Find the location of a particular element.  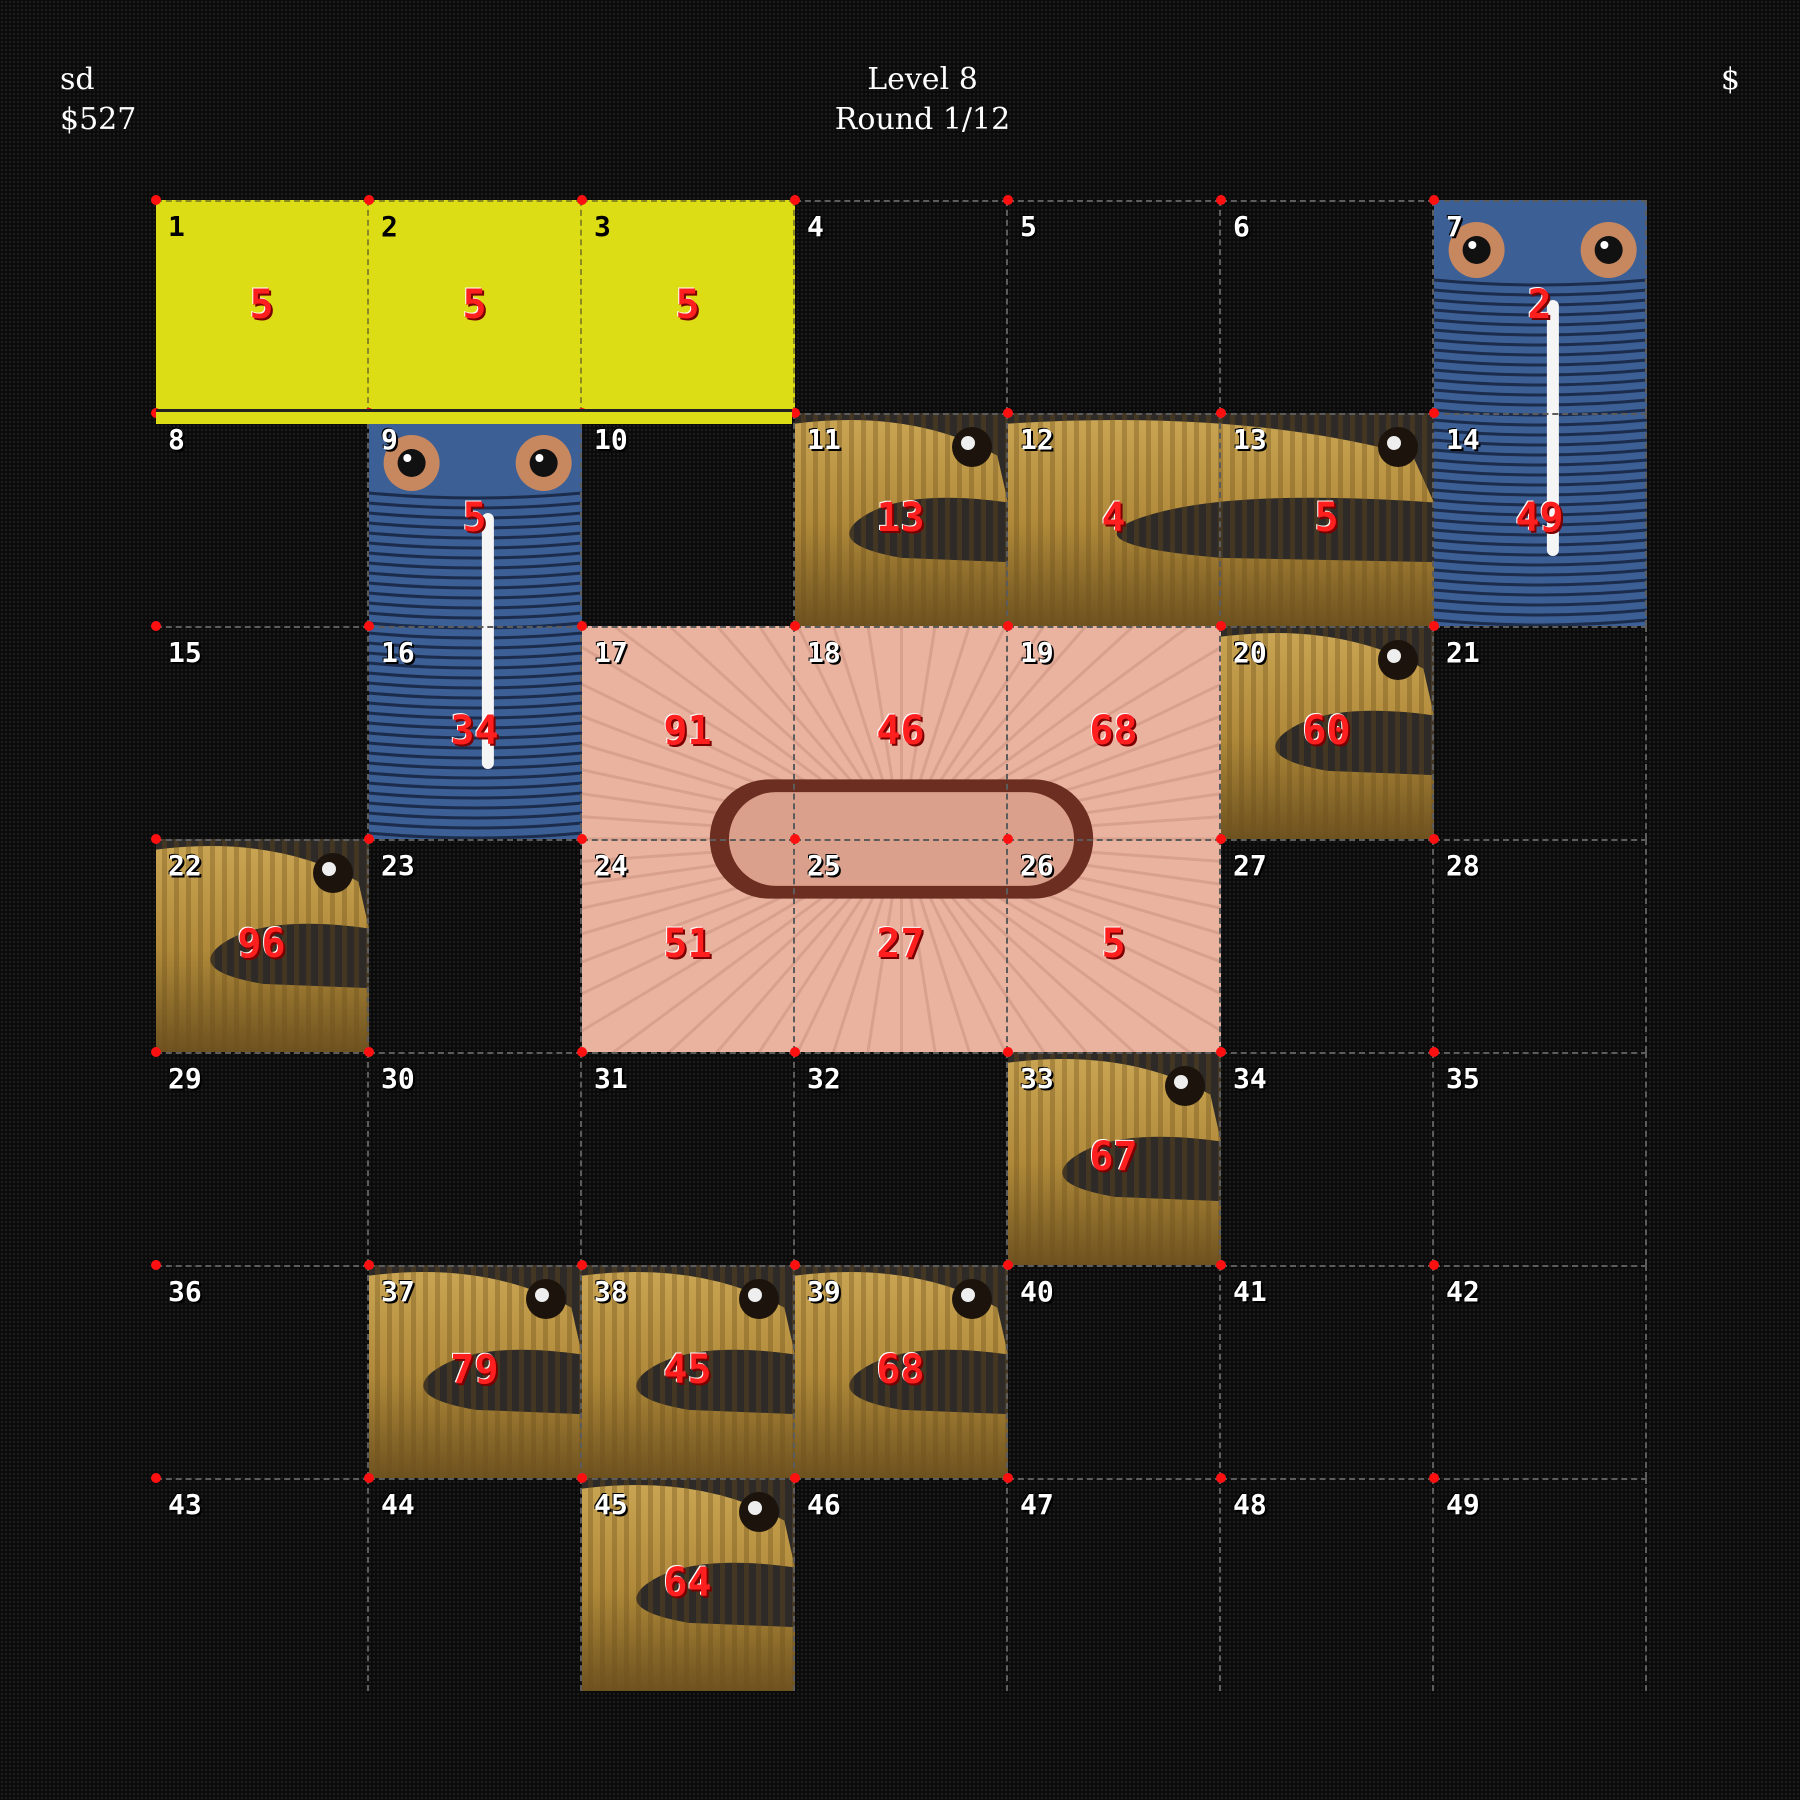

cell-number: 1 is located at coordinates (176, 226).